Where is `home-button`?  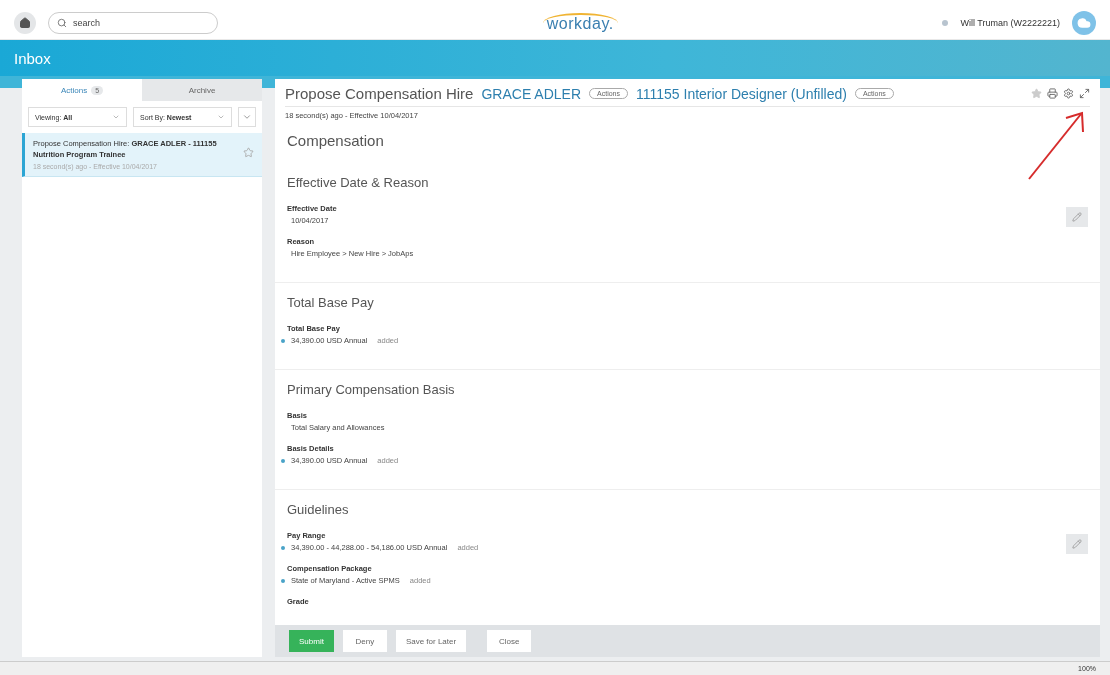 home-button is located at coordinates (25, 22).